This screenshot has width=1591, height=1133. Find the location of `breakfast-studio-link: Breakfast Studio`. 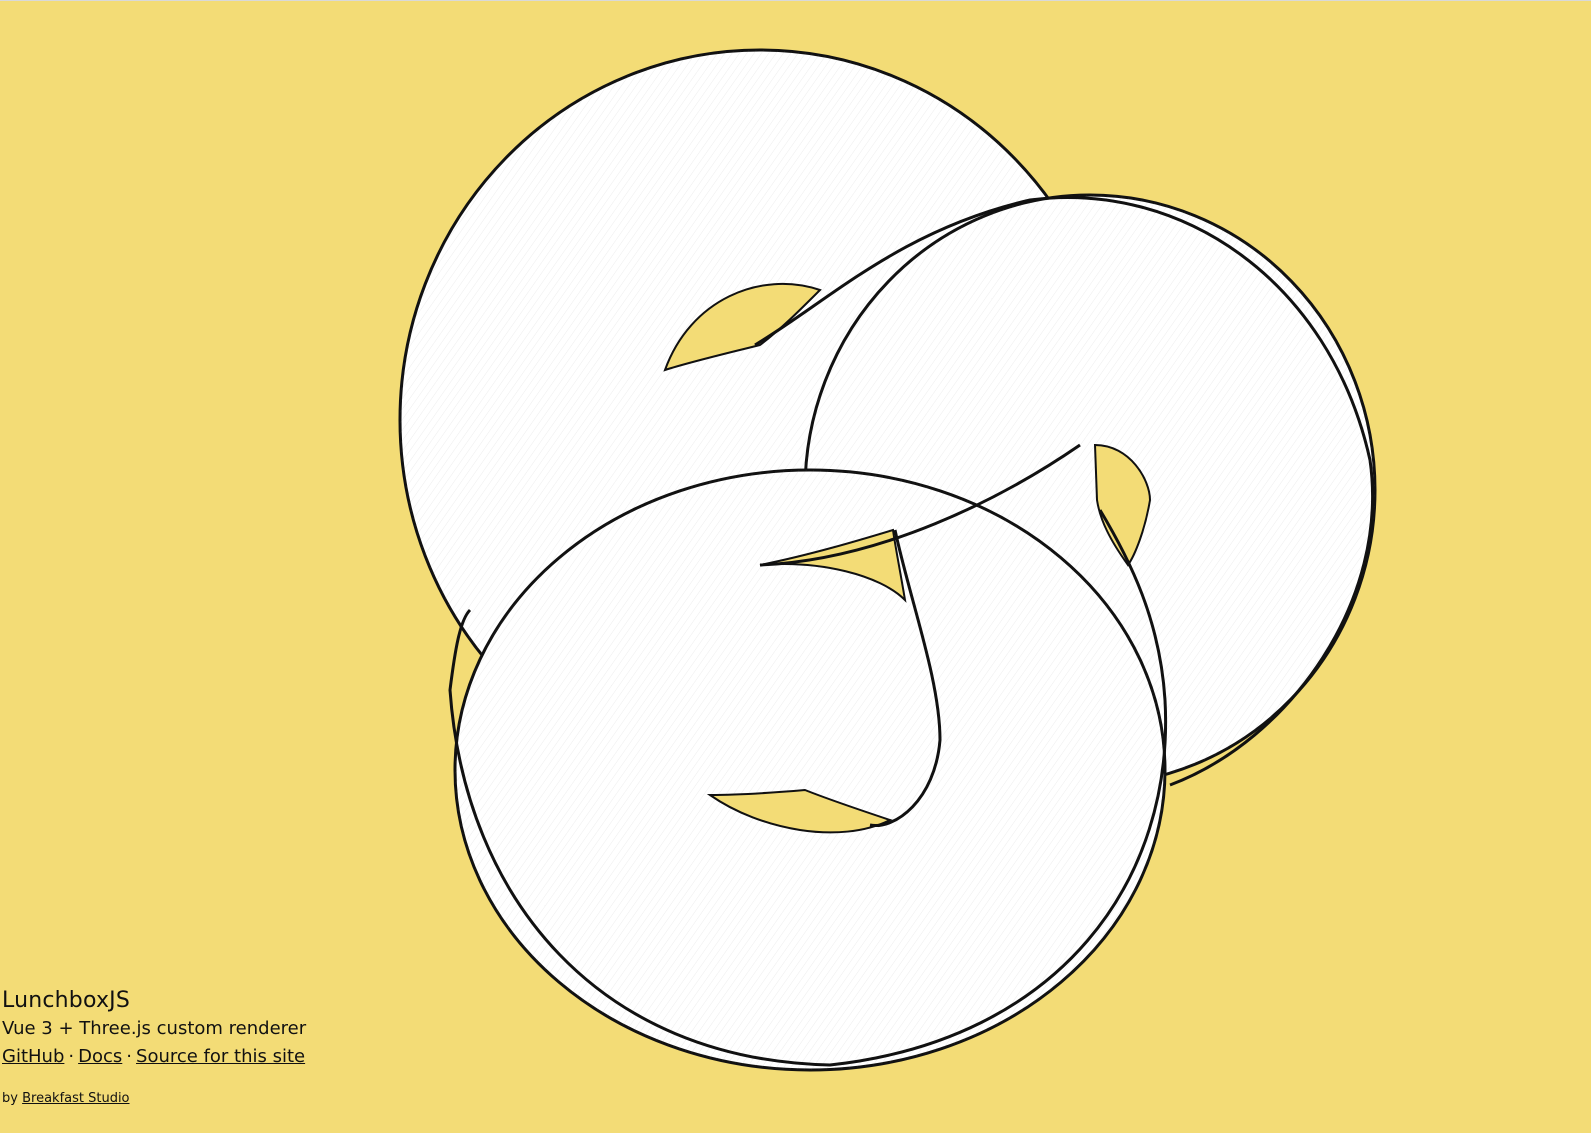

breakfast-studio-link: Breakfast Studio is located at coordinates (75, 1098).